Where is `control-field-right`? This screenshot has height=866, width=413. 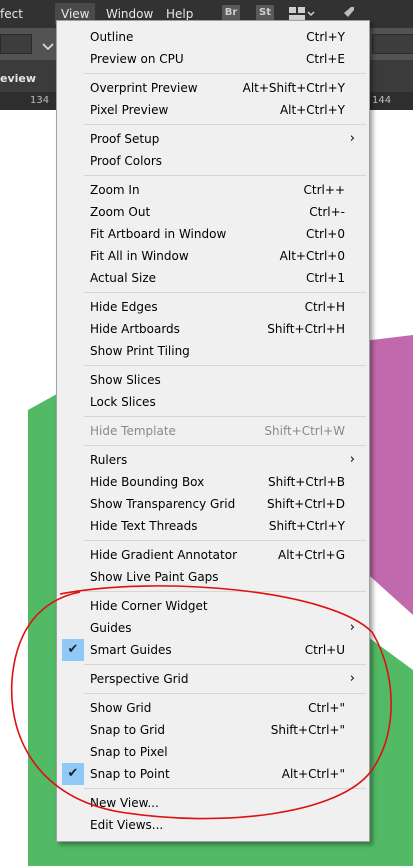
control-field-right is located at coordinates (392, 44).